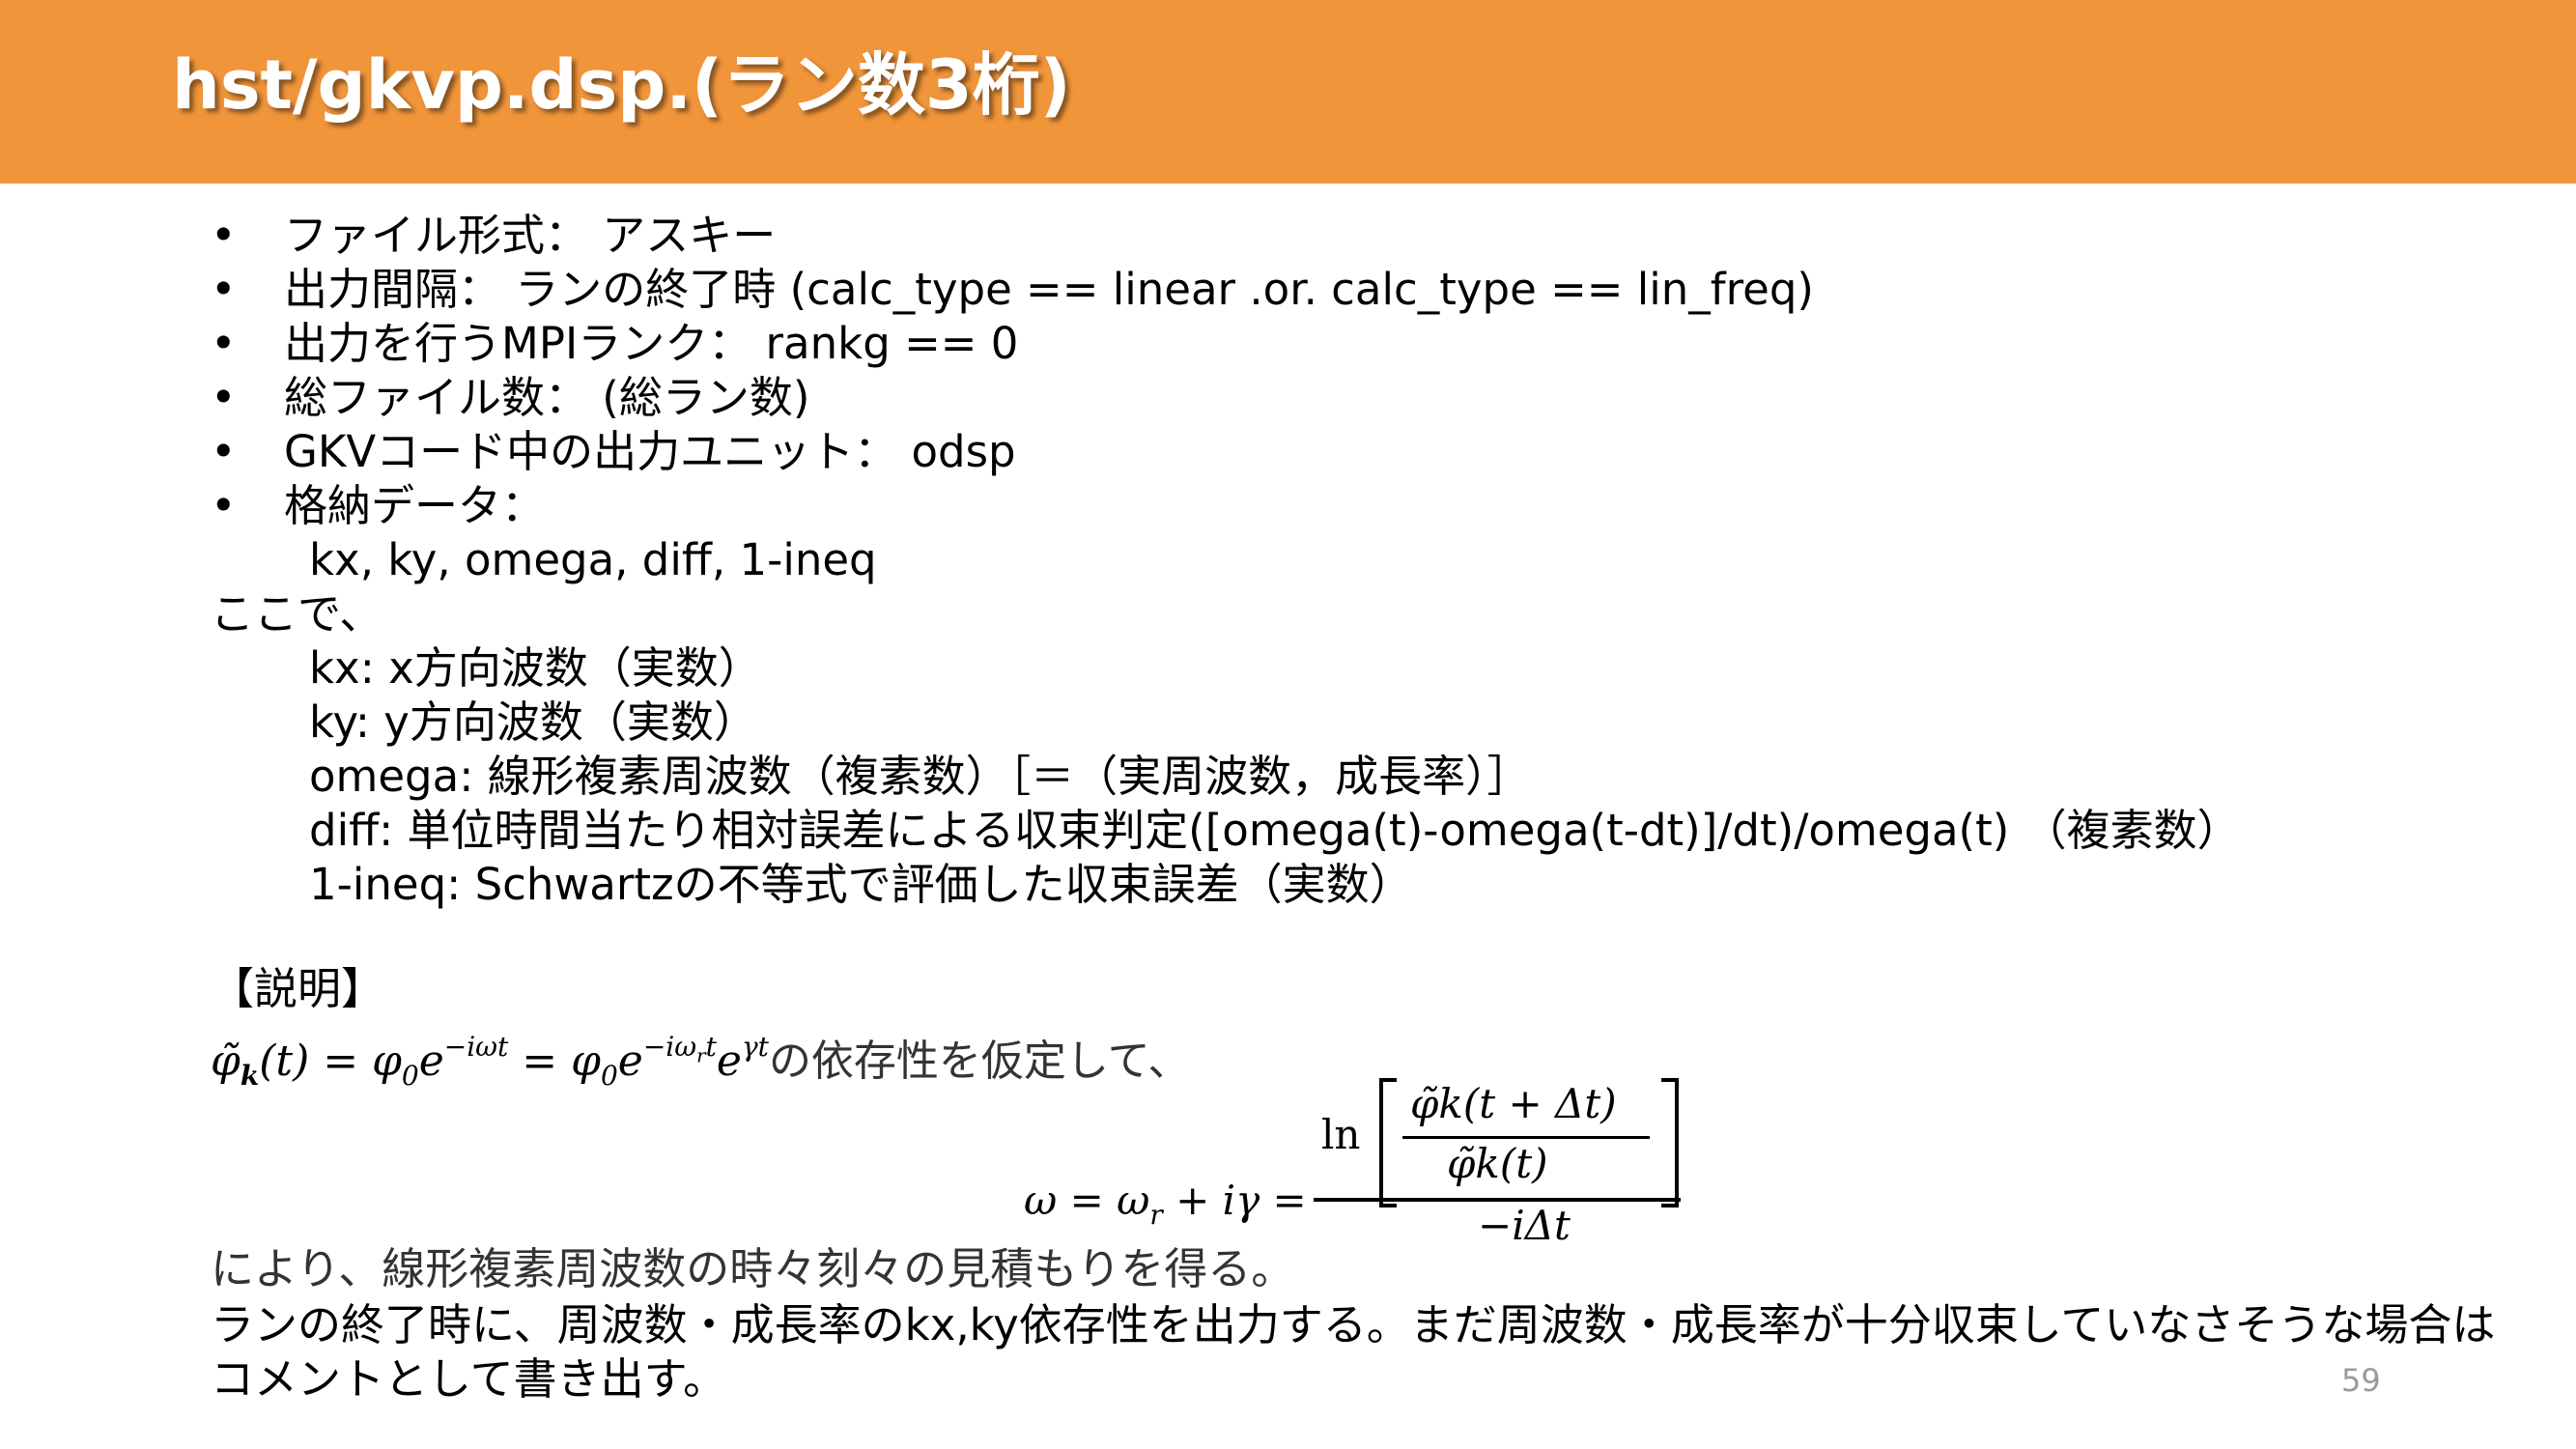 The image size is (2576, 1449). Describe the element at coordinates (1526, 1137) in the screenshot. I see `inner-fraction-bar` at that location.